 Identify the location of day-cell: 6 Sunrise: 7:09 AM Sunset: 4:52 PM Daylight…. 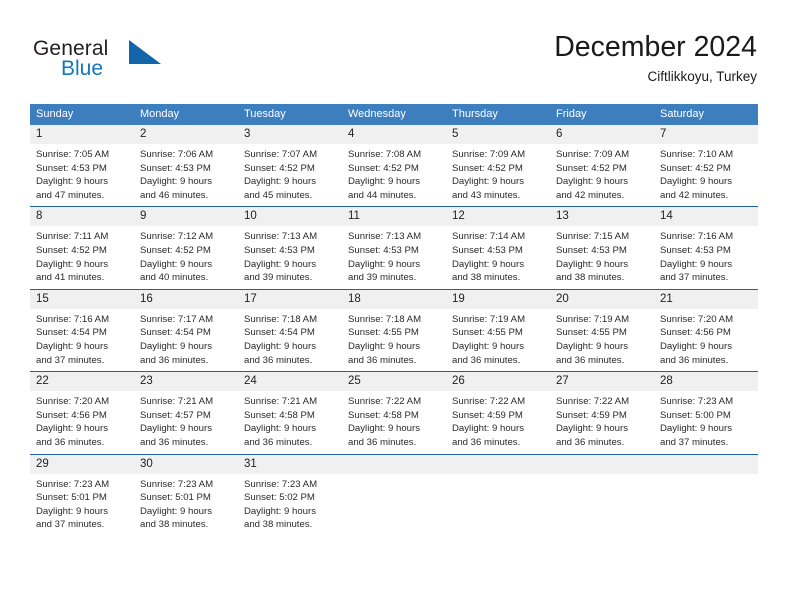
(602, 163).